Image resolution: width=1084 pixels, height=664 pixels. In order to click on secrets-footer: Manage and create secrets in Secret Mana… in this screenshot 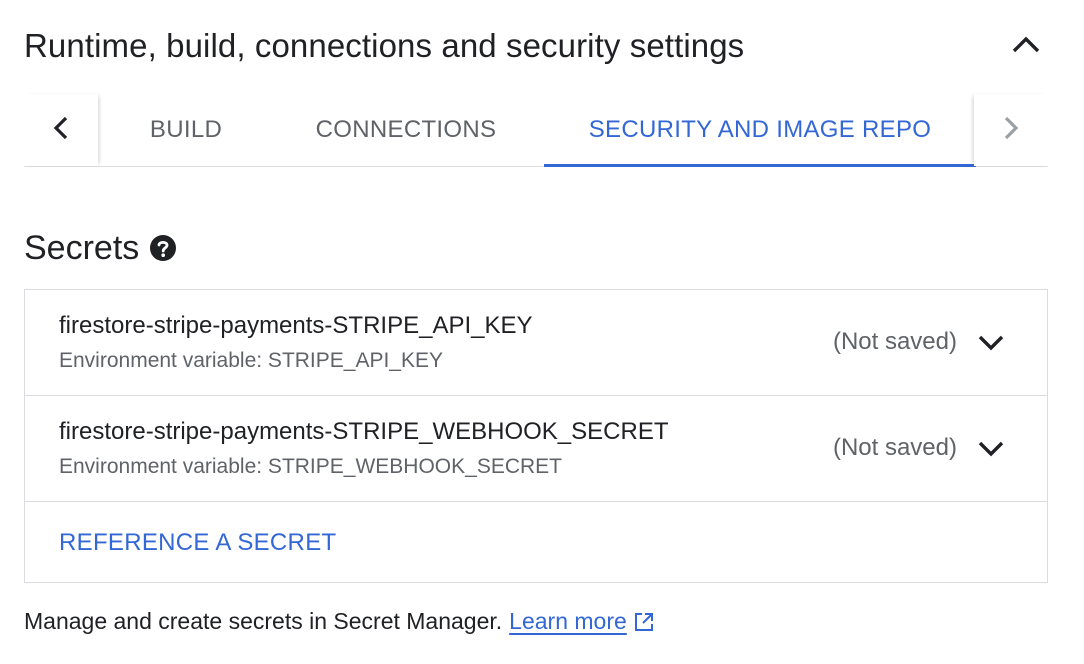, I will do `click(339, 621)`.